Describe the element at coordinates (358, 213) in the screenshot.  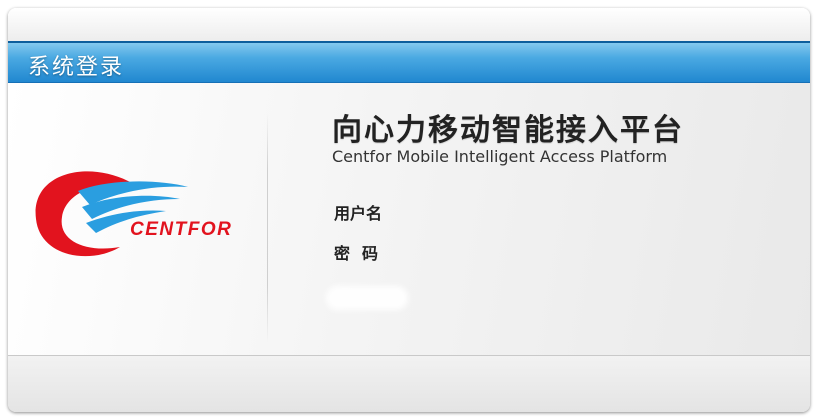
I see `username-label: 用户名` at that location.